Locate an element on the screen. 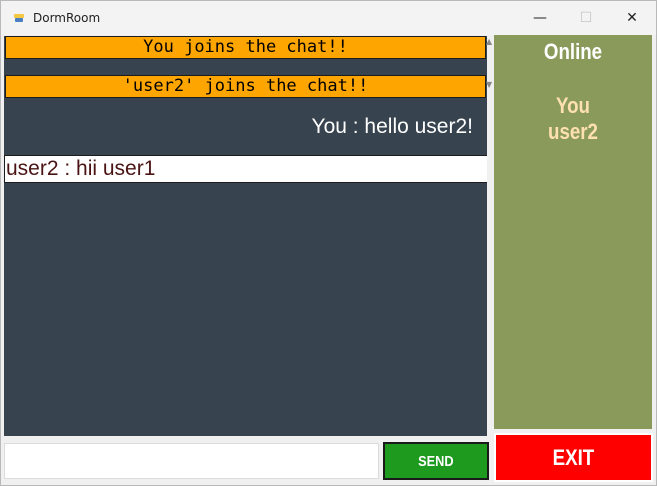  chat-scrollbar is located at coordinates (489, 236).